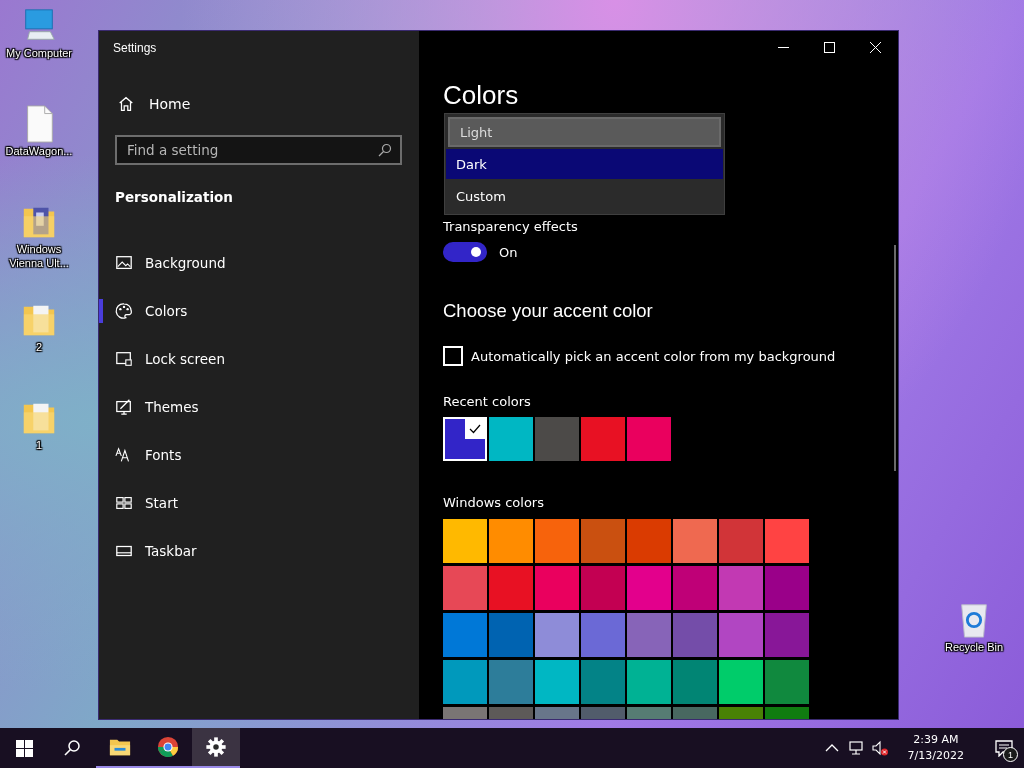  I want to click on desktop-icon-label: Recycle Bin, so click(974, 647).